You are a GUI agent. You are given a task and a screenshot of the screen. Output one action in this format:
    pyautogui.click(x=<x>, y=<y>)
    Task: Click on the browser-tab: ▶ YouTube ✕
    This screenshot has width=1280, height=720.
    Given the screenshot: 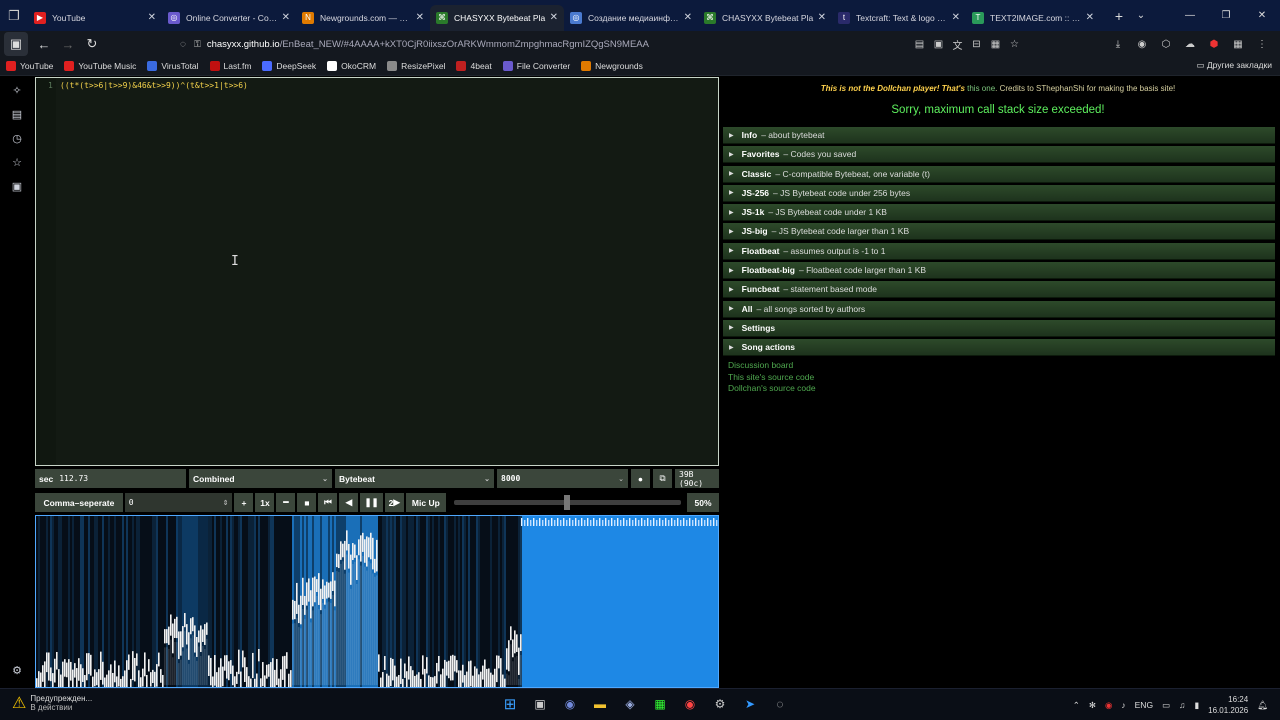 What is the action you would take?
    pyautogui.click(x=95, y=18)
    